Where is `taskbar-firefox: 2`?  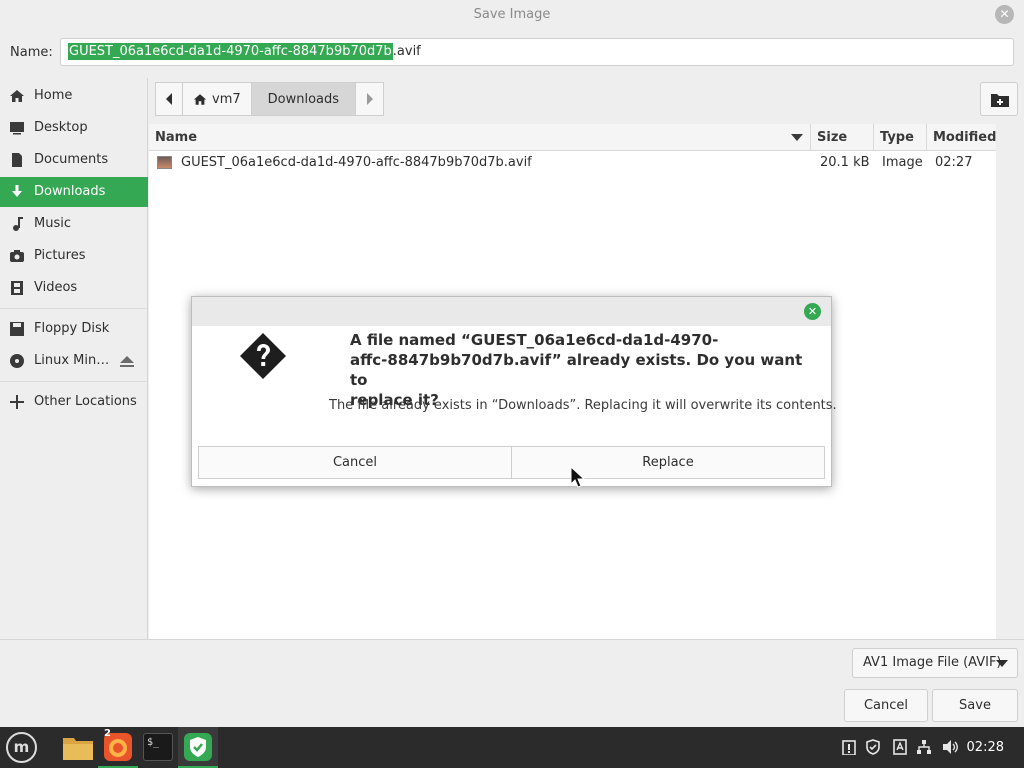 taskbar-firefox: 2 is located at coordinates (118, 747).